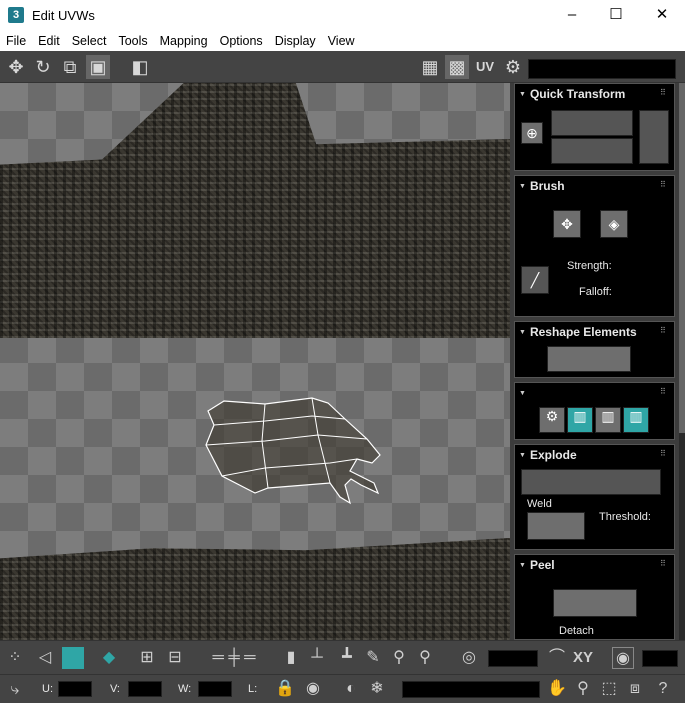  What do you see at coordinates (430, 67) in the screenshot?
I see `checker-icon: ▦` at bounding box center [430, 67].